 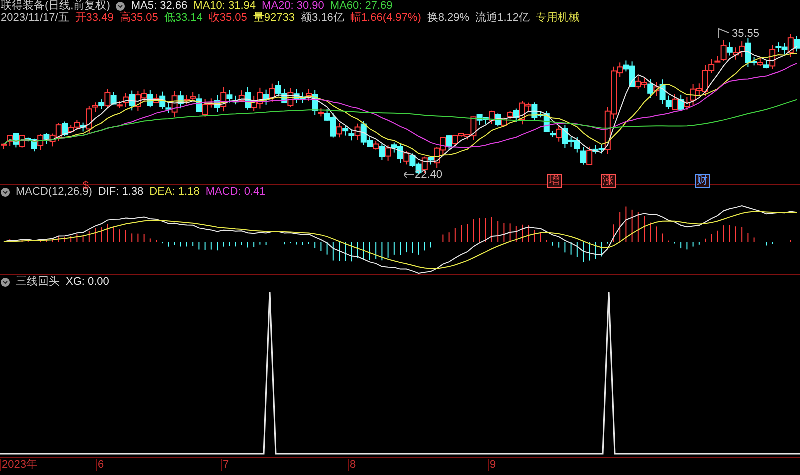 What do you see at coordinates (274, 18) in the screenshot?
I see `quote-value: 量92733` at bounding box center [274, 18].